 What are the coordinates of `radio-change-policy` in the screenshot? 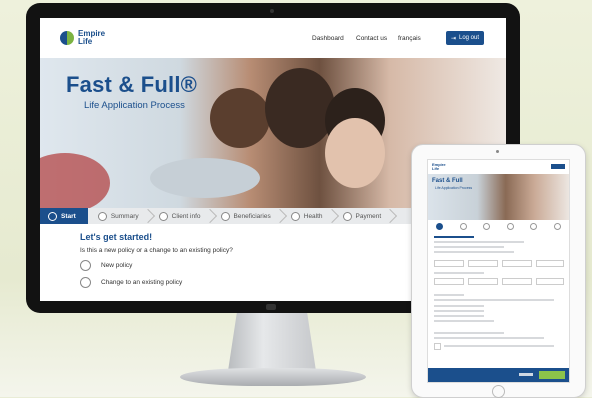 It's located at (85, 282).